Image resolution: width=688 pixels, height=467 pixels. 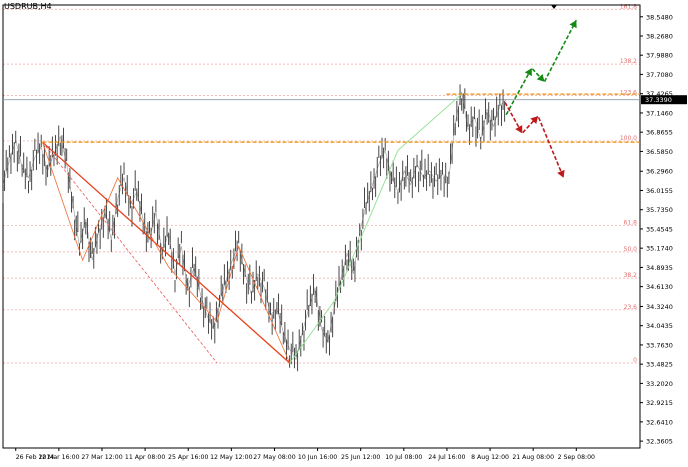 What do you see at coordinates (659, 403) in the screenshot?
I see `y-tick-label: 32.9215` at bounding box center [659, 403].